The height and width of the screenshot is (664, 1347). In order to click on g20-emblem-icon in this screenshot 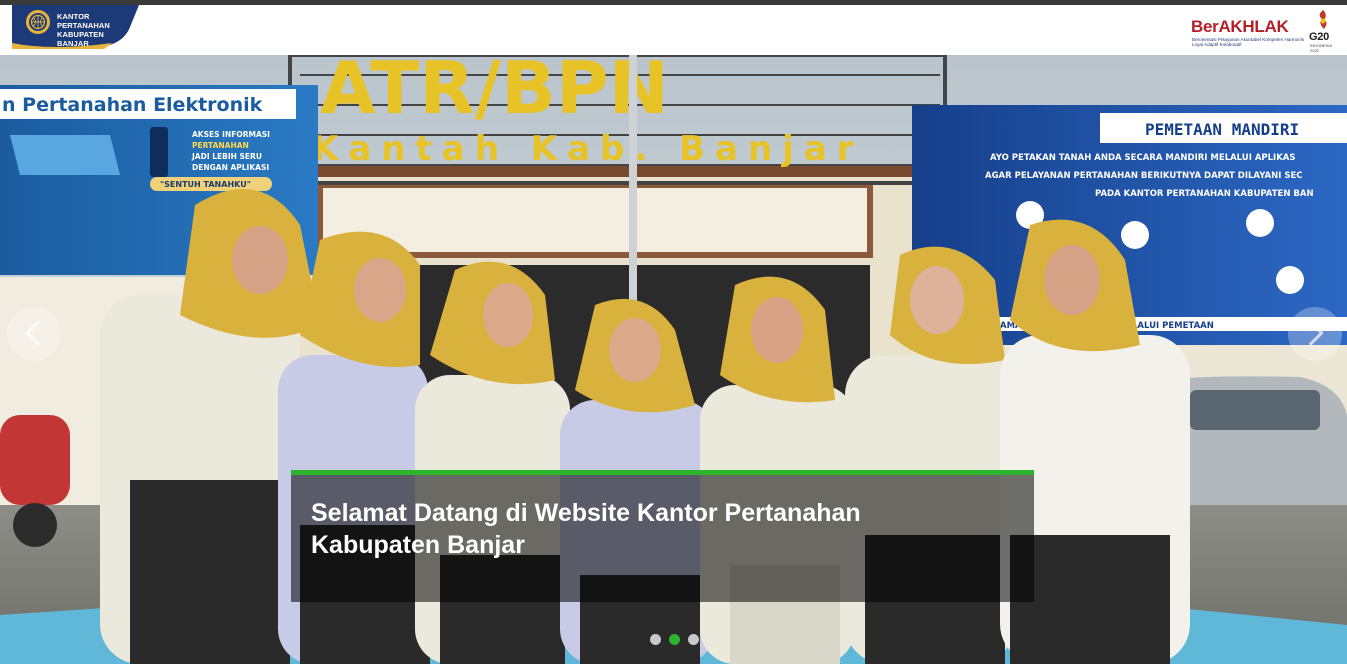, I will do `click(1323, 19)`.